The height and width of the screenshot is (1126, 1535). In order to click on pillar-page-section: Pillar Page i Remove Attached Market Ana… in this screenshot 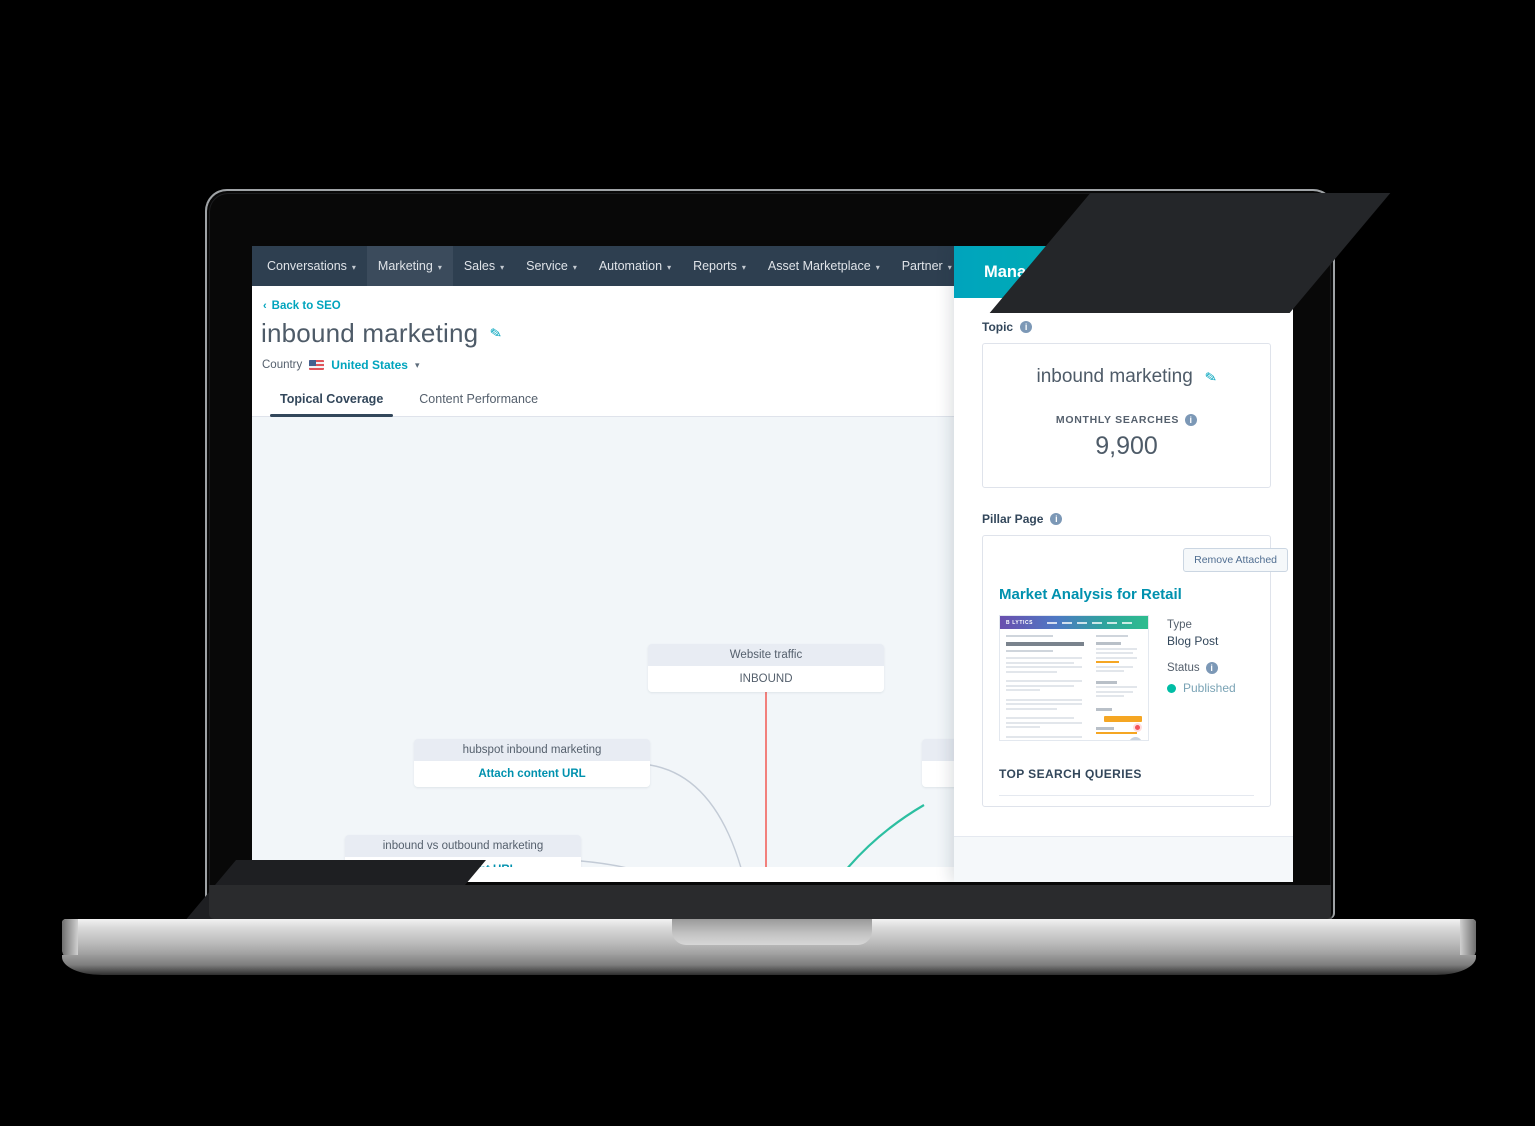, I will do `click(1135, 659)`.